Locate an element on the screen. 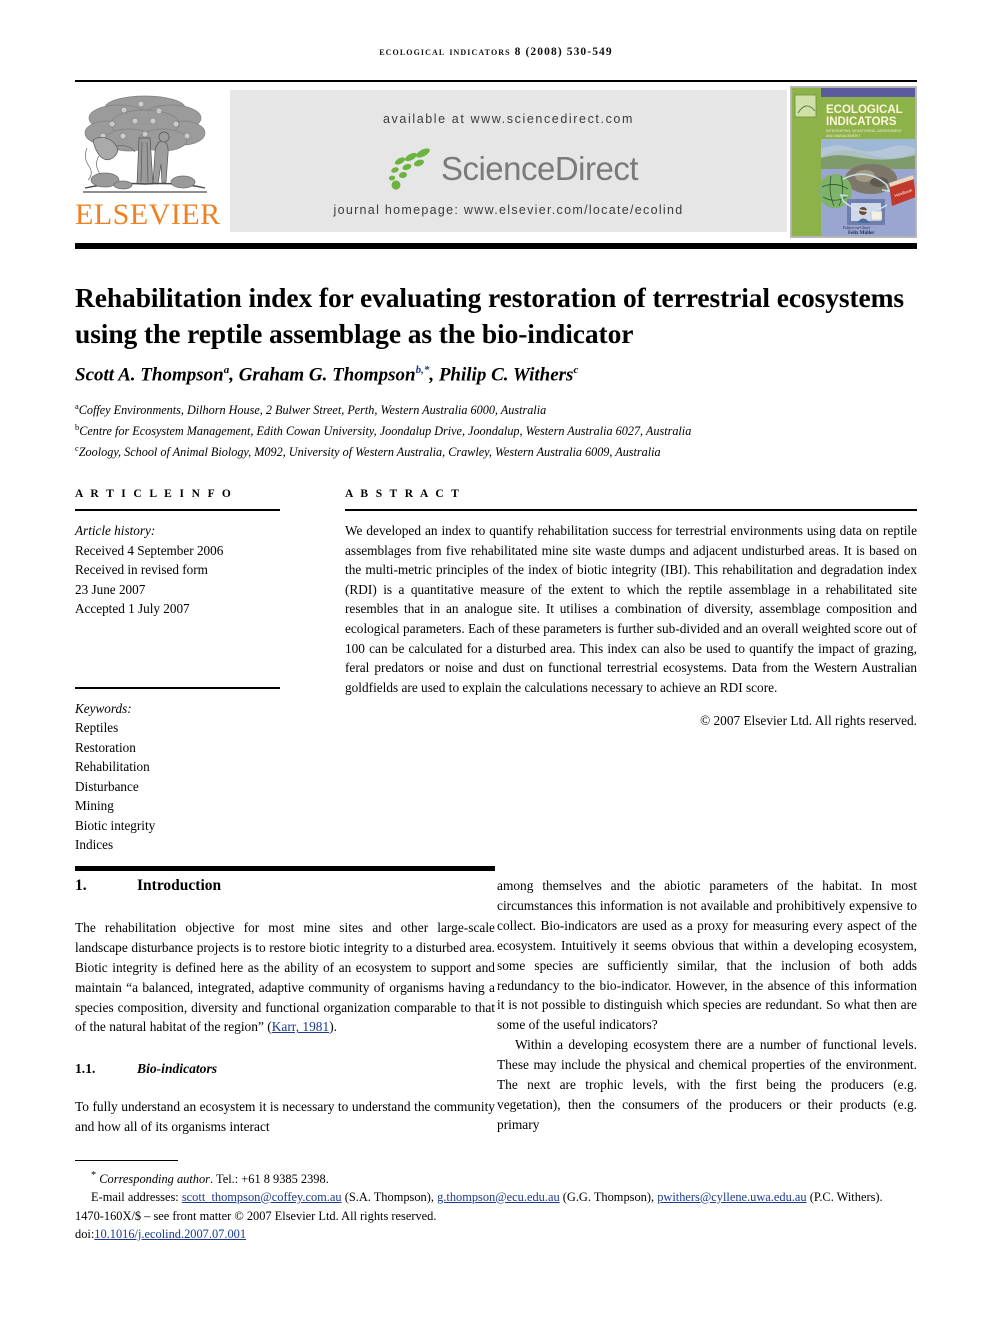 This screenshot has height=1323, width=992. sciencedirect-wordmark: ScienceDirect is located at coordinates (539, 168).